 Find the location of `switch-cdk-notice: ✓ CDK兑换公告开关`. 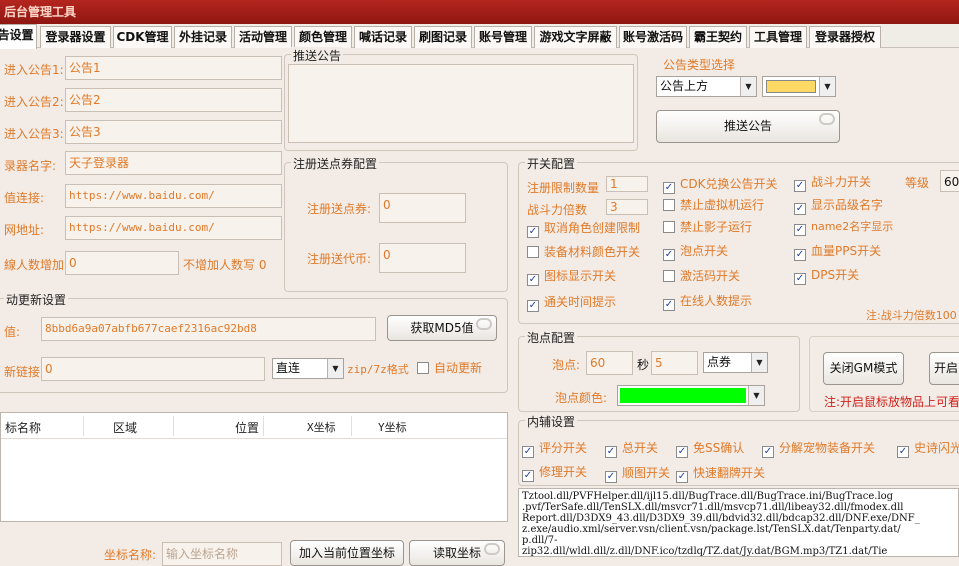

switch-cdk-notice: ✓ CDK兑换公告开关 is located at coordinates (720, 185).